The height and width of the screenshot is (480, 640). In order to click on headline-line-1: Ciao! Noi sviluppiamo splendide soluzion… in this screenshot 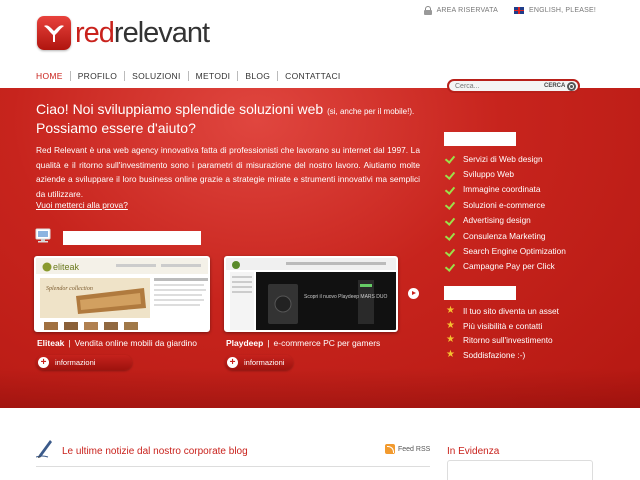, I will do `click(180, 109)`.